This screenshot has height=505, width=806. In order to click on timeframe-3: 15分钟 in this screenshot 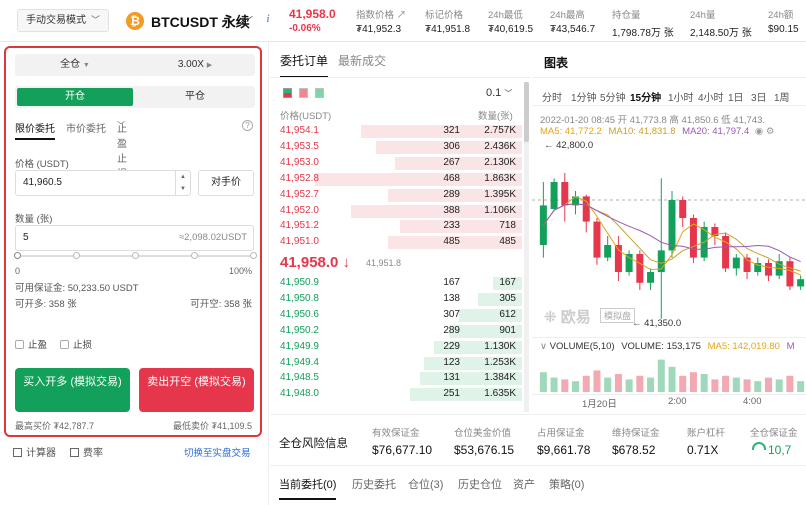, I will do `click(645, 96)`.